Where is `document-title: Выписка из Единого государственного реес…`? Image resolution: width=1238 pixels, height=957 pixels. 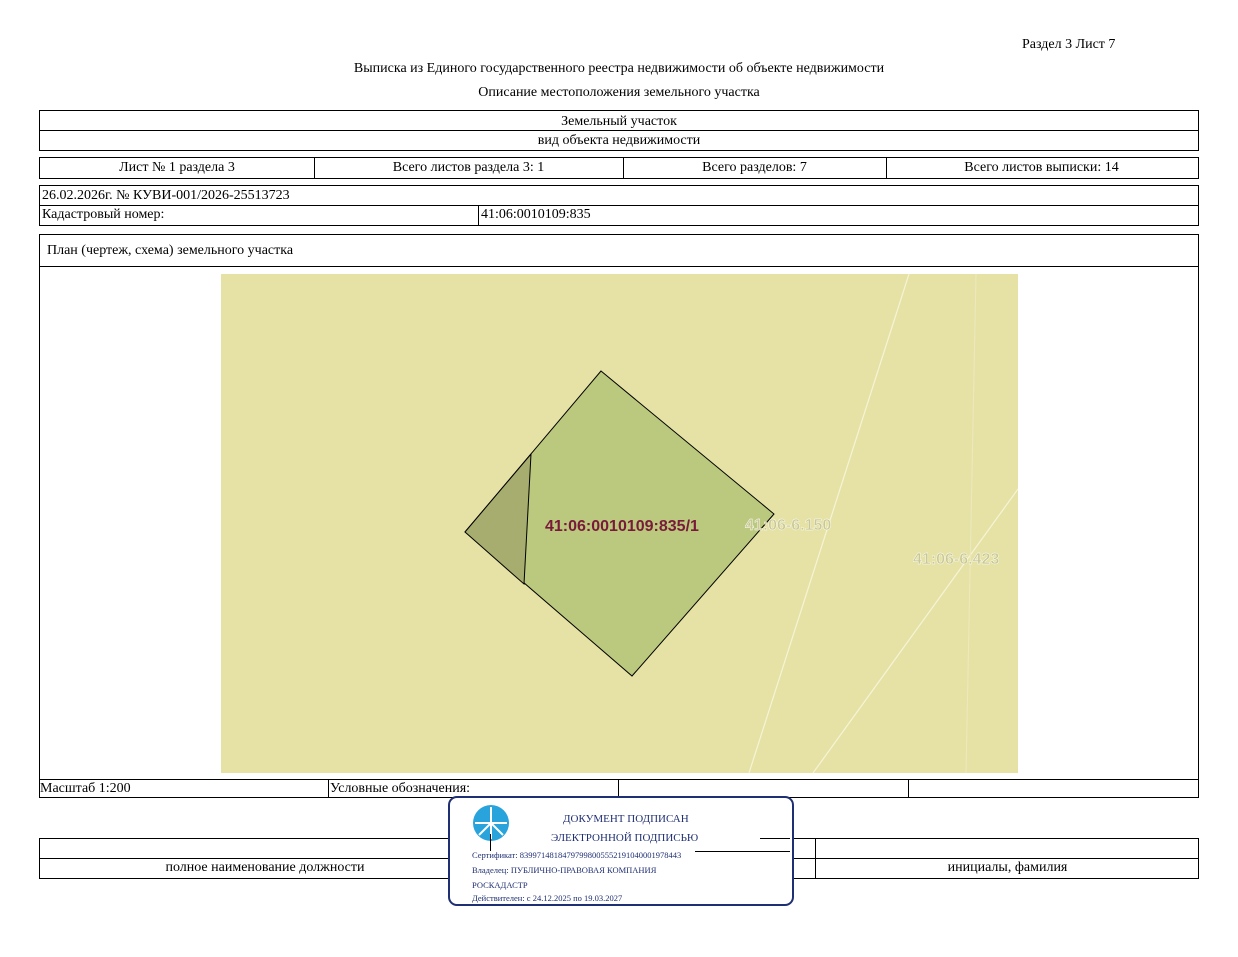
document-title: Выписка из Единого государственного реес… is located at coordinates (619, 68).